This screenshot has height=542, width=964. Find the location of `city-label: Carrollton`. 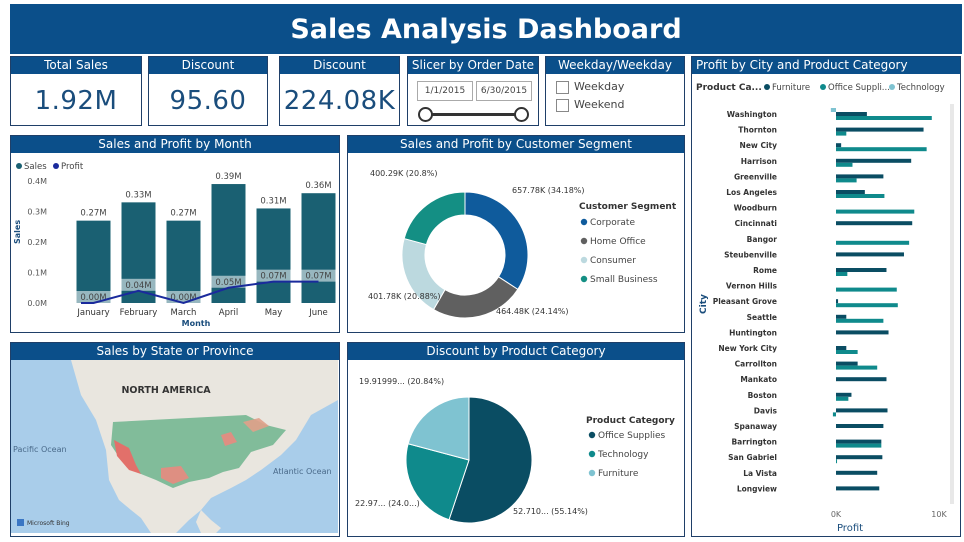

city-label: Carrollton is located at coordinates (756, 364).